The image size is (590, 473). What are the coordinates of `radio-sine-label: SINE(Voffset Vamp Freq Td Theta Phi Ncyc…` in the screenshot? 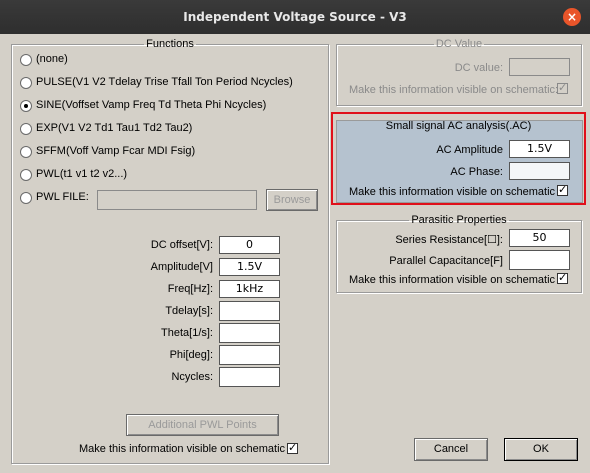 It's located at (151, 105).